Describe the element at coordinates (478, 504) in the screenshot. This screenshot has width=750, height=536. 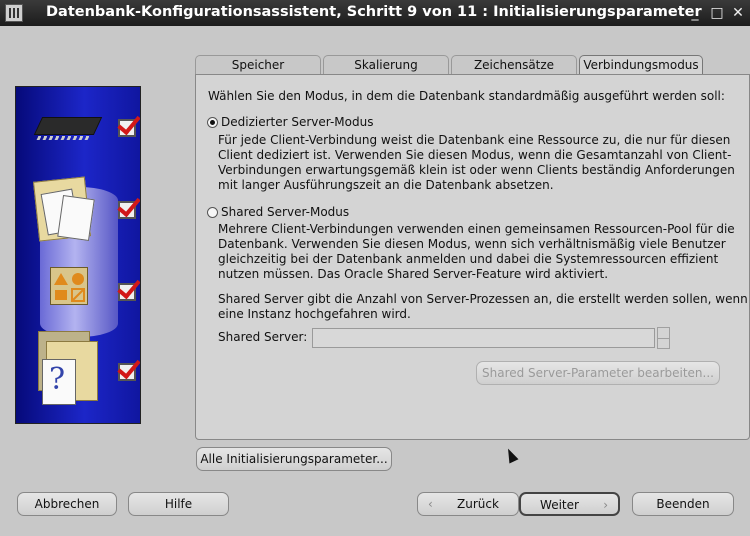
I see `back-button-label: Zurück` at that location.